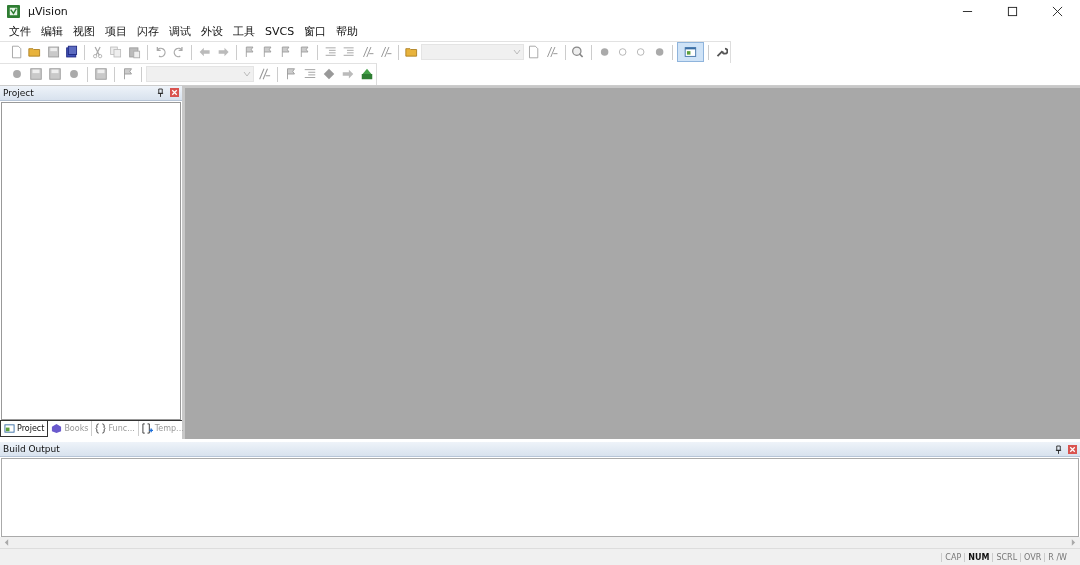 The image size is (1080, 565). Describe the element at coordinates (280, 32) in the screenshot. I see `menu-item: SVCS` at that location.